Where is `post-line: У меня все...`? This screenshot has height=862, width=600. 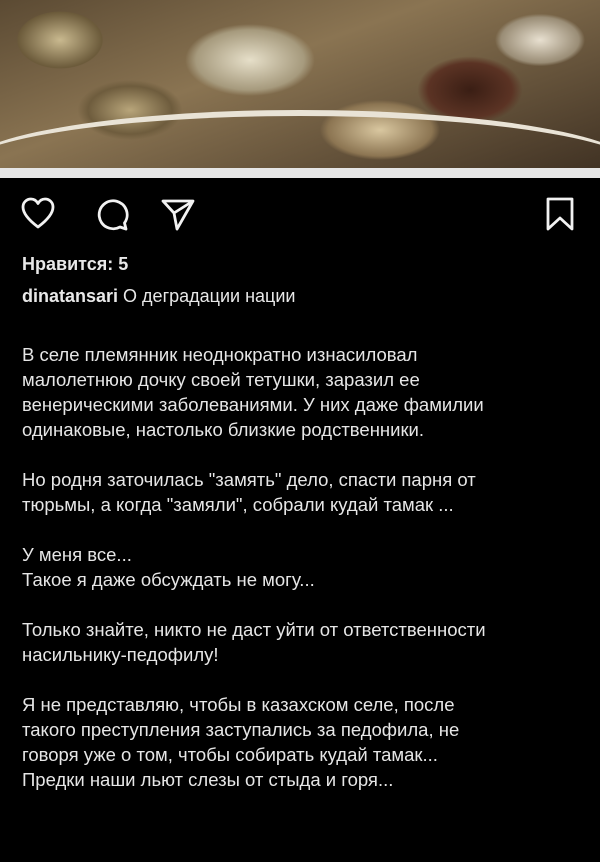 post-line: У меня все... is located at coordinates (77, 554).